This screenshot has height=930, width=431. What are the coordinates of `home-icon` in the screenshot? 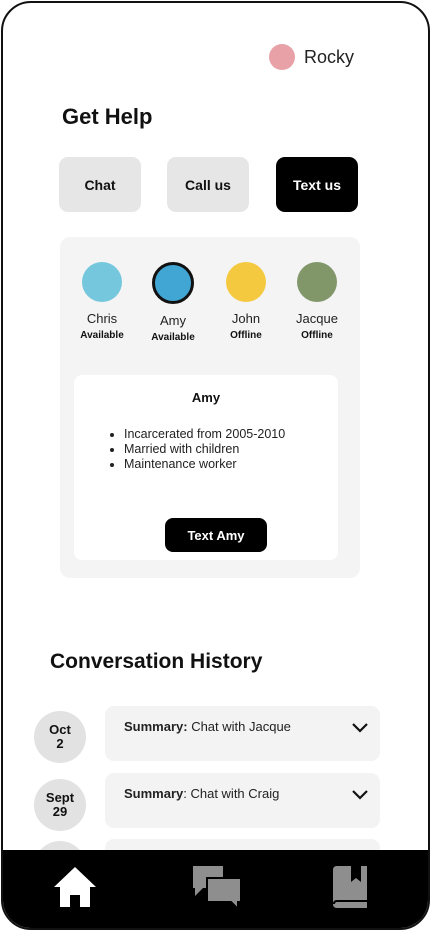 It's located at (75, 887).